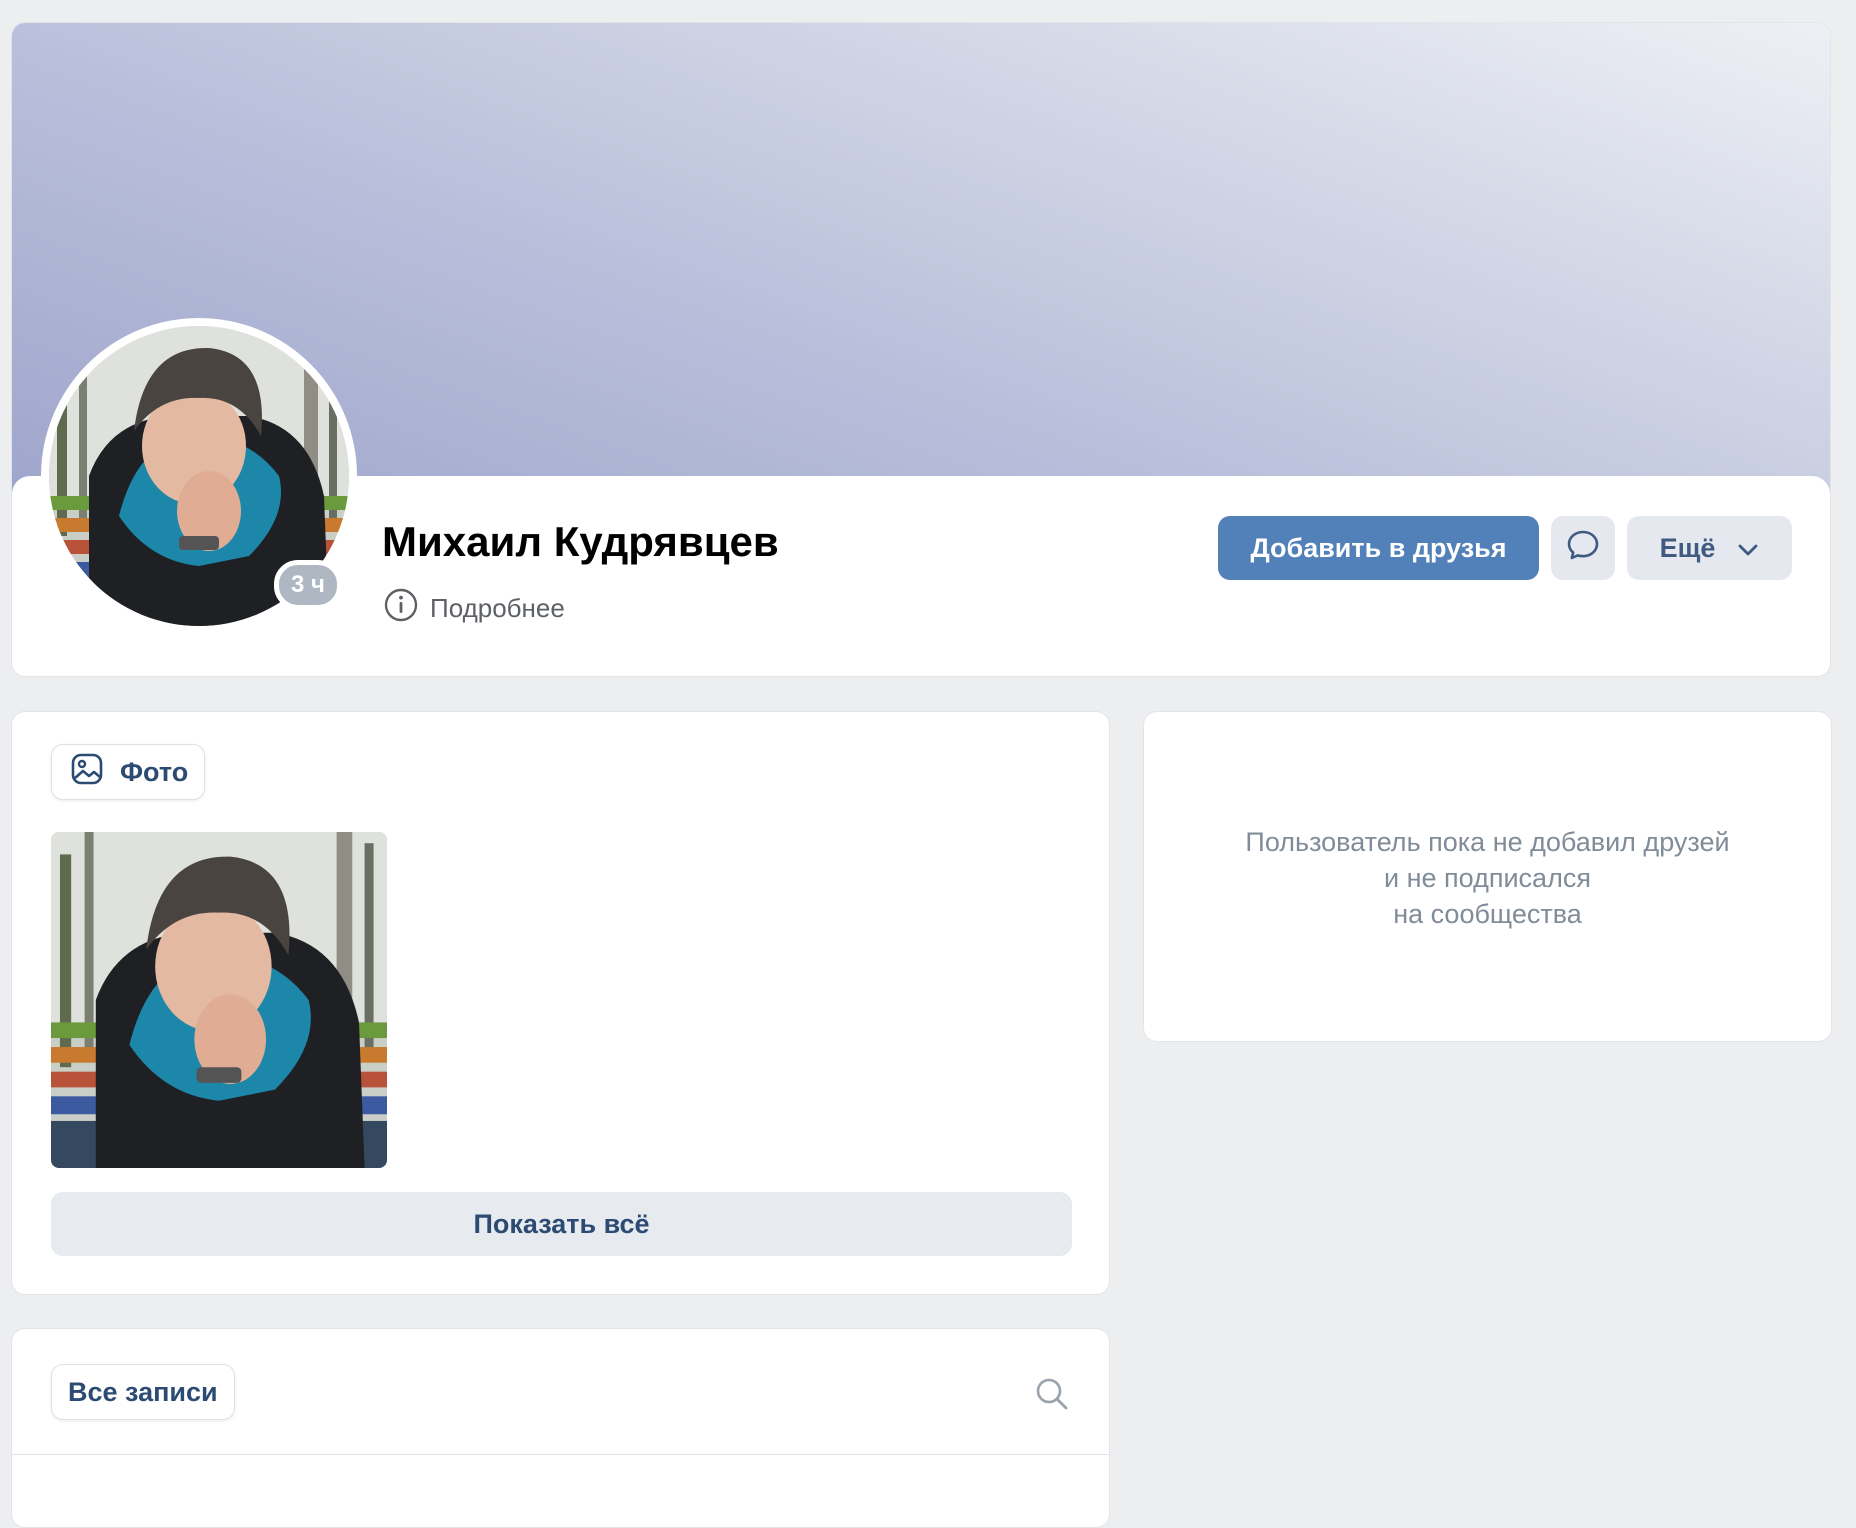 The width and height of the screenshot is (1856, 1528). Describe the element at coordinates (308, 585) in the screenshot. I see `last-seen-badge: 3 ч` at that location.